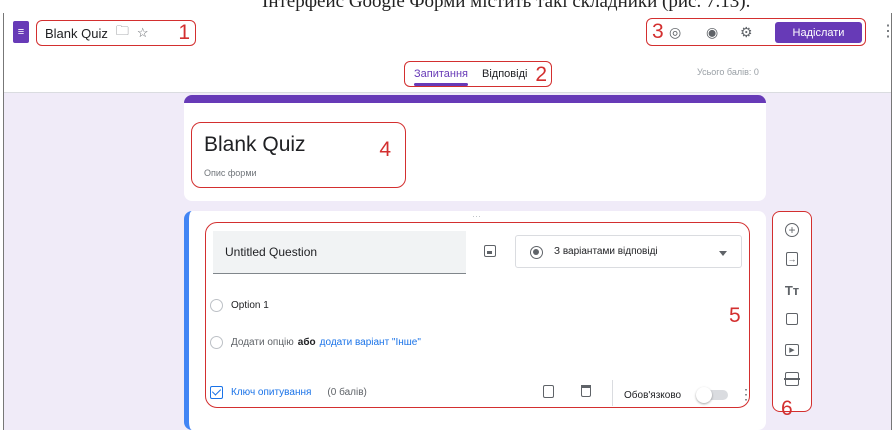 This screenshot has height=430, width=895. Describe the element at coordinates (216, 392) in the screenshot. I see `checkbox-icon` at that location.